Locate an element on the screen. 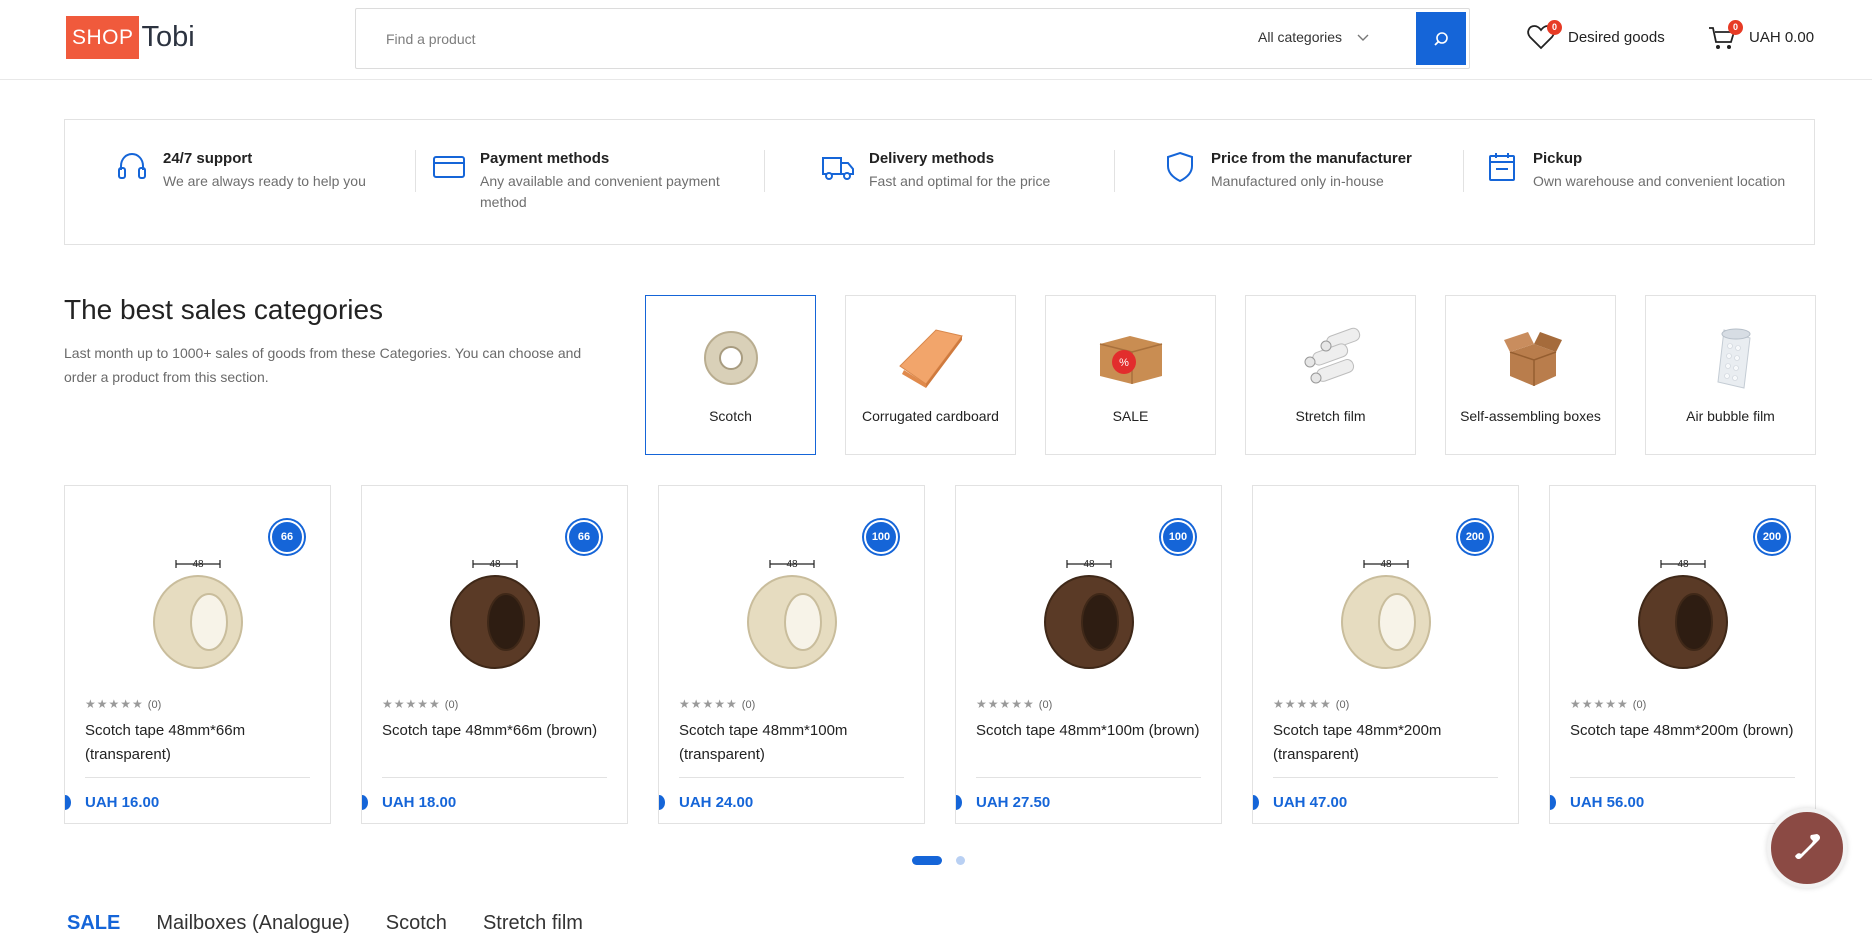 The image size is (1872, 948). open-box-icon is located at coordinates (1532, 359).